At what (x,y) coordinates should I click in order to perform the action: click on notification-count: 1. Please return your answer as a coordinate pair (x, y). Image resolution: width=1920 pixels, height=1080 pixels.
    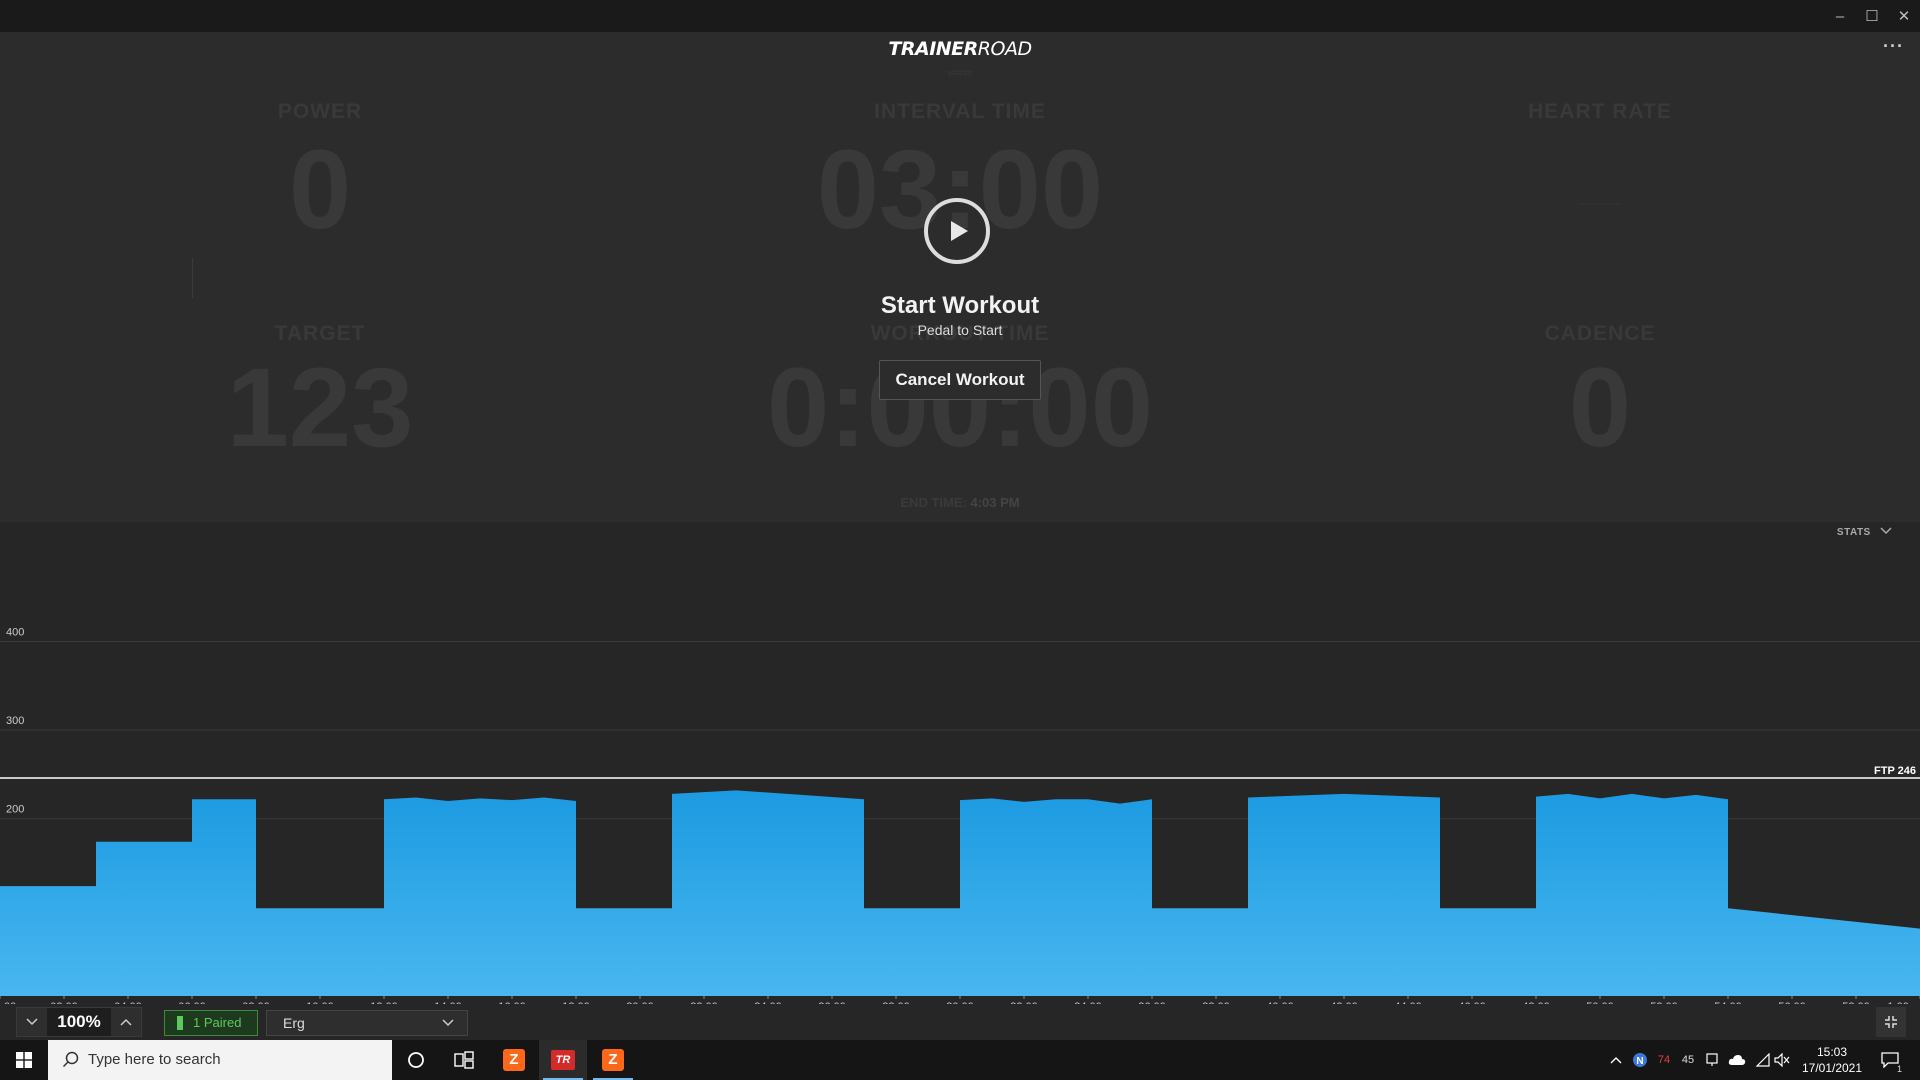
    Looking at the image, I should click on (1899, 1069).